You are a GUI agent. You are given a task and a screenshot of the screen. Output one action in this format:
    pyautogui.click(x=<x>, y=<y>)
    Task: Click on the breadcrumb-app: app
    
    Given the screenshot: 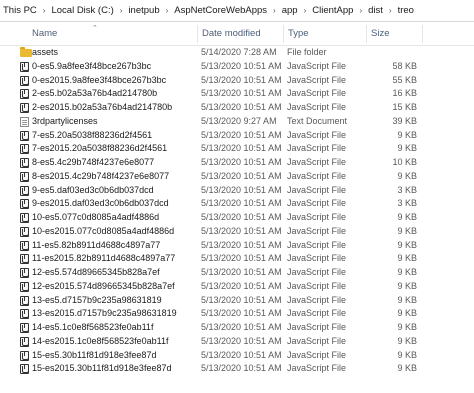 What is the action you would take?
    pyautogui.click(x=290, y=10)
    